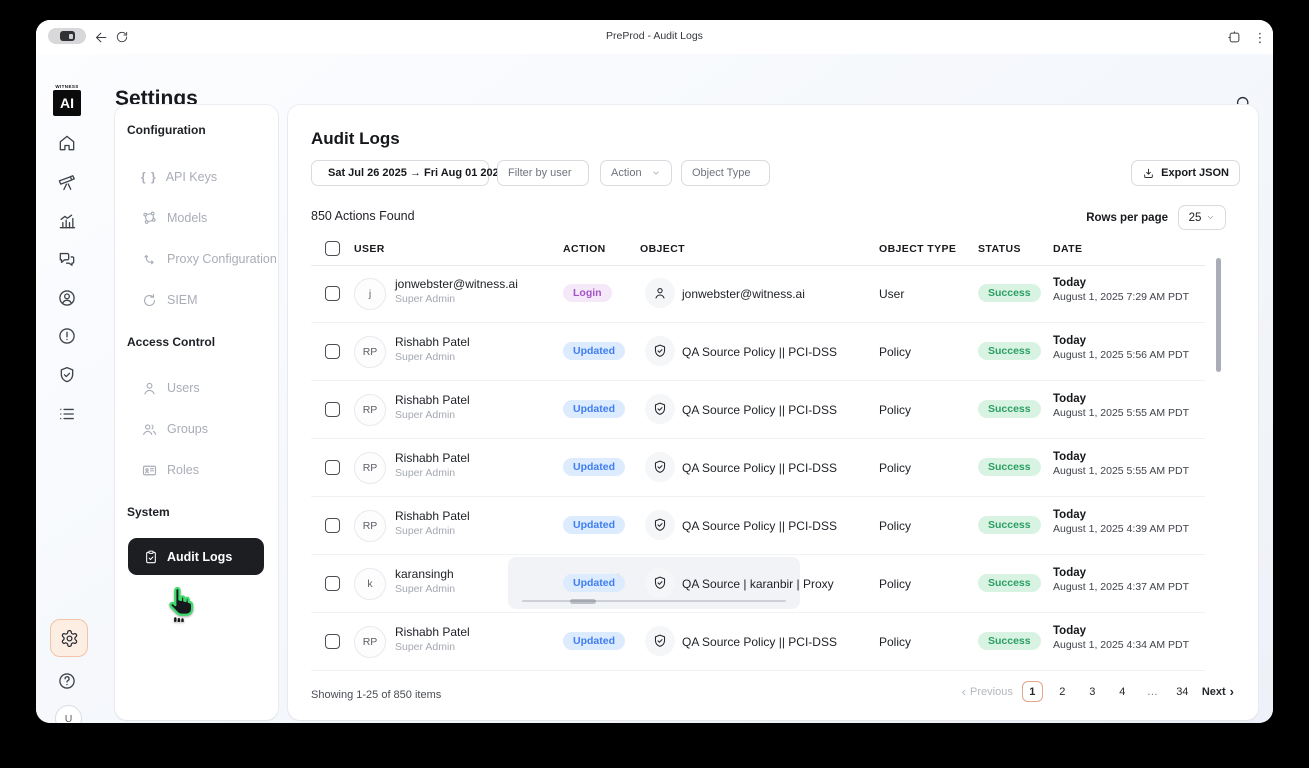  I want to click on sidebar-item-users: Users, so click(170, 388).